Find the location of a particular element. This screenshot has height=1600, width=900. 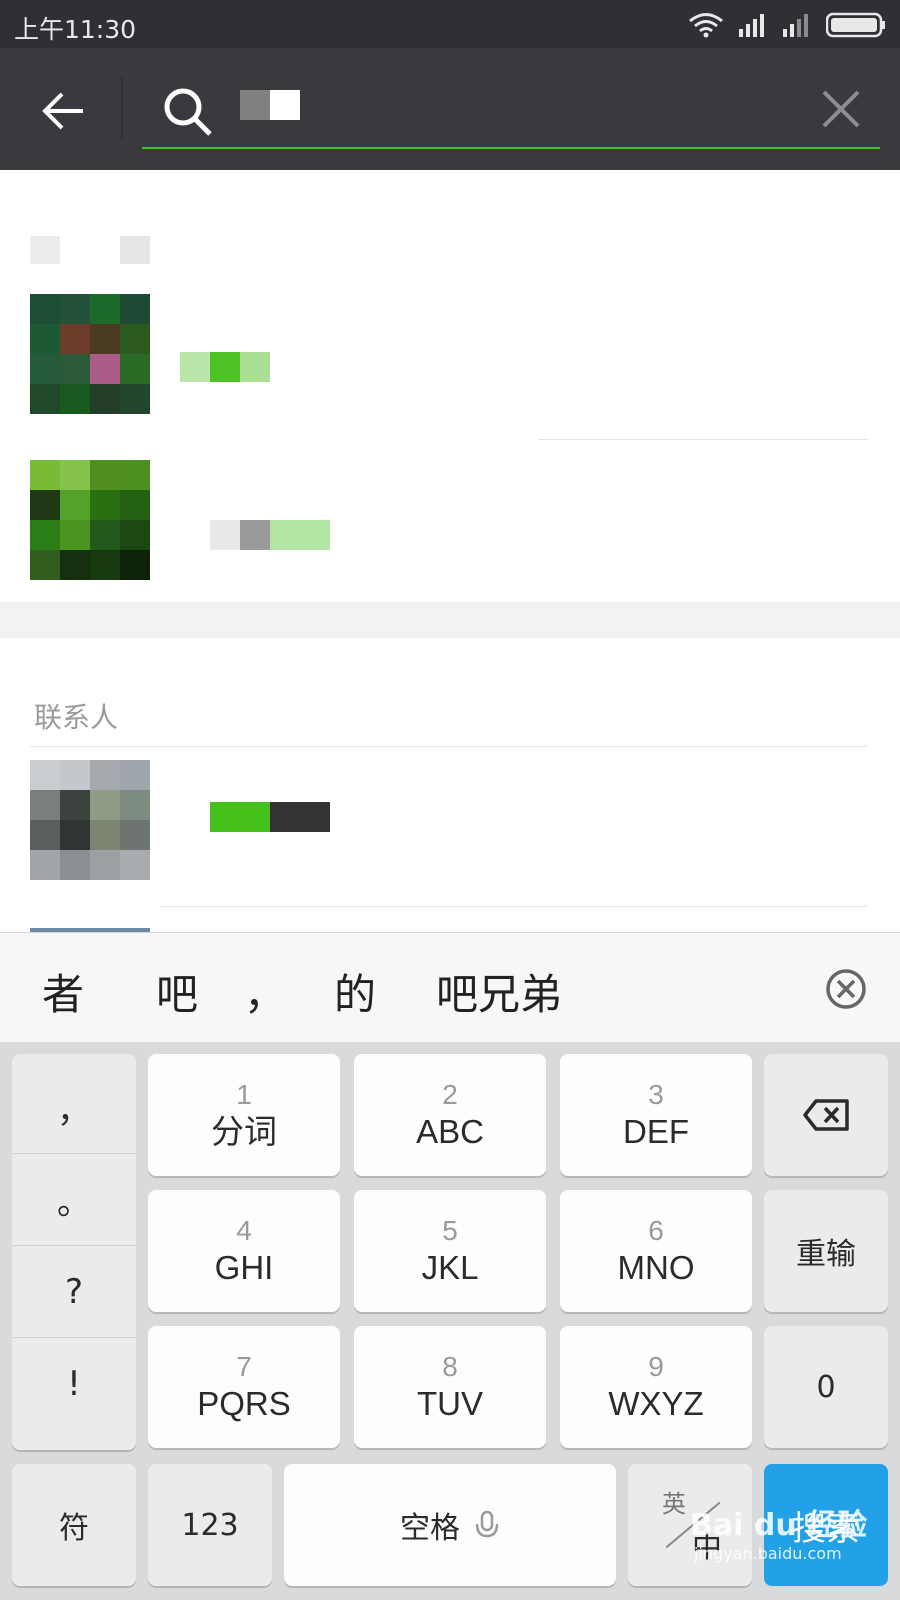

search-query-redacted is located at coordinates (270, 105).